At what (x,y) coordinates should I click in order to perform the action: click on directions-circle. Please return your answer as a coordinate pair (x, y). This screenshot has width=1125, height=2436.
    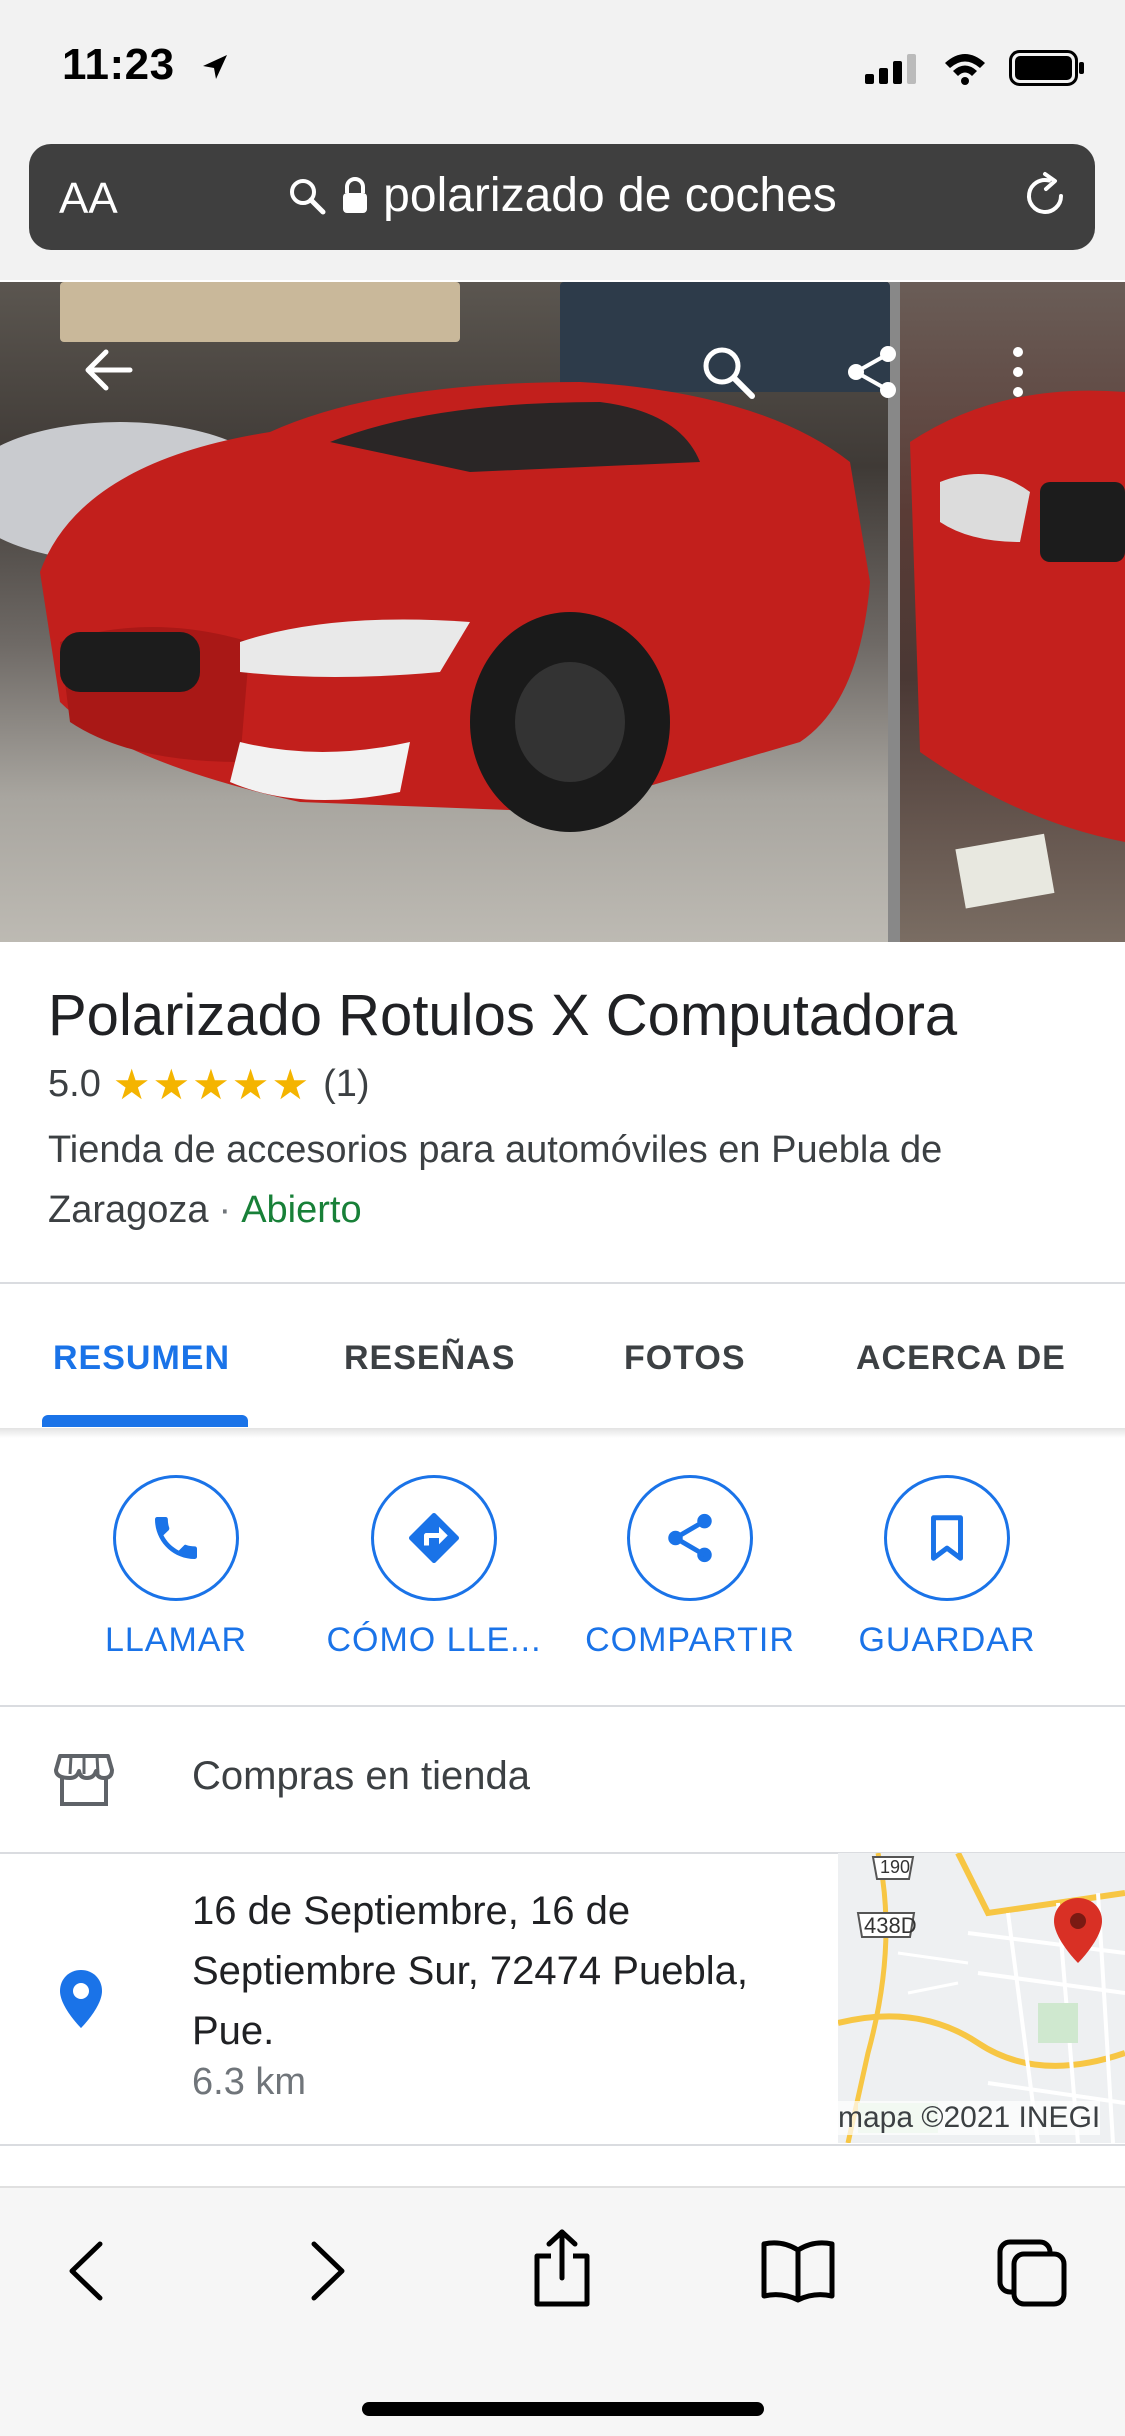
    Looking at the image, I should click on (434, 1538).